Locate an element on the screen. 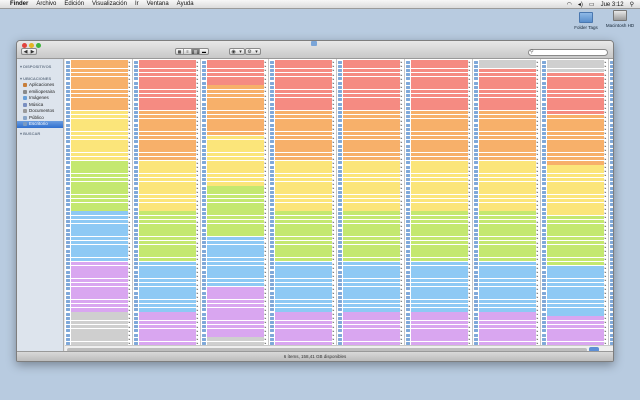  column-view-button: ▥ is located at coordinates (196, 51).